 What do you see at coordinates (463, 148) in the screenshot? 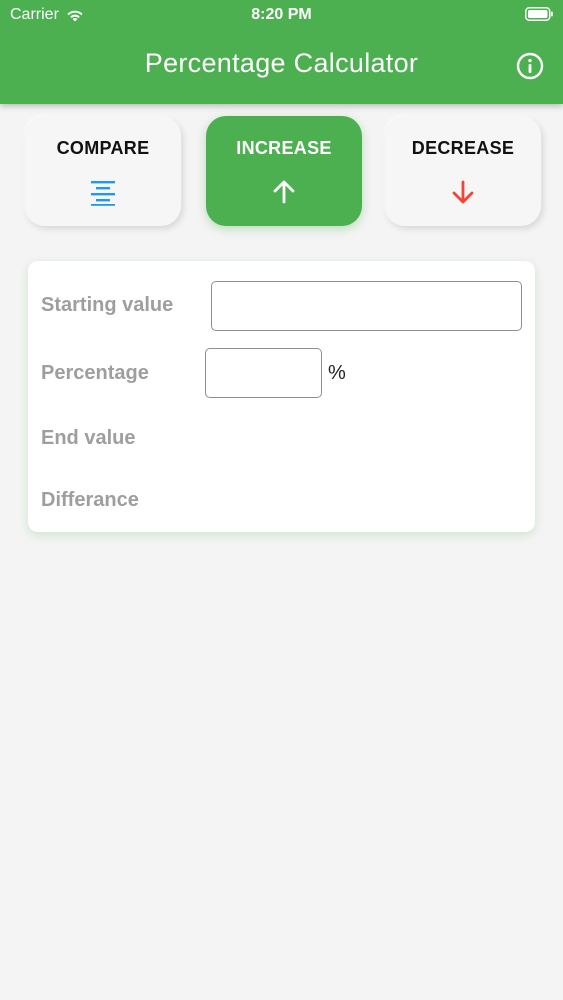
I see `decrease-label: DECREASE` at bounding box center [463, 148].